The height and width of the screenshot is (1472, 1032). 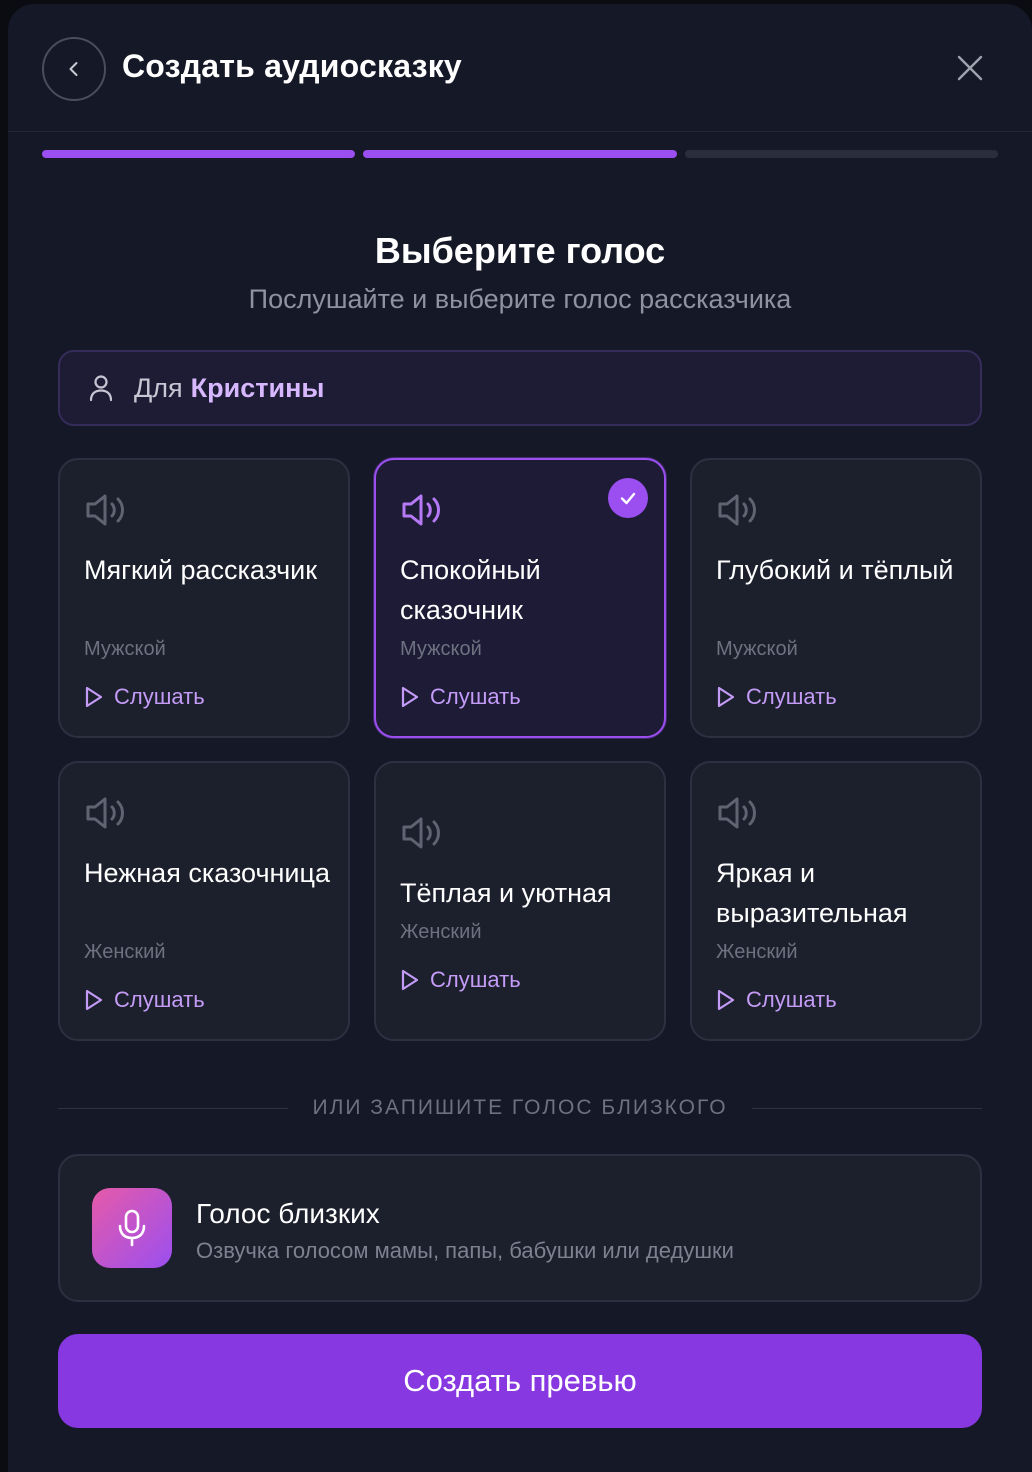 I want to click on voice-card-warm-cozy: Тёплая и уютная Женский Слушать, so click(x=520, y=901).